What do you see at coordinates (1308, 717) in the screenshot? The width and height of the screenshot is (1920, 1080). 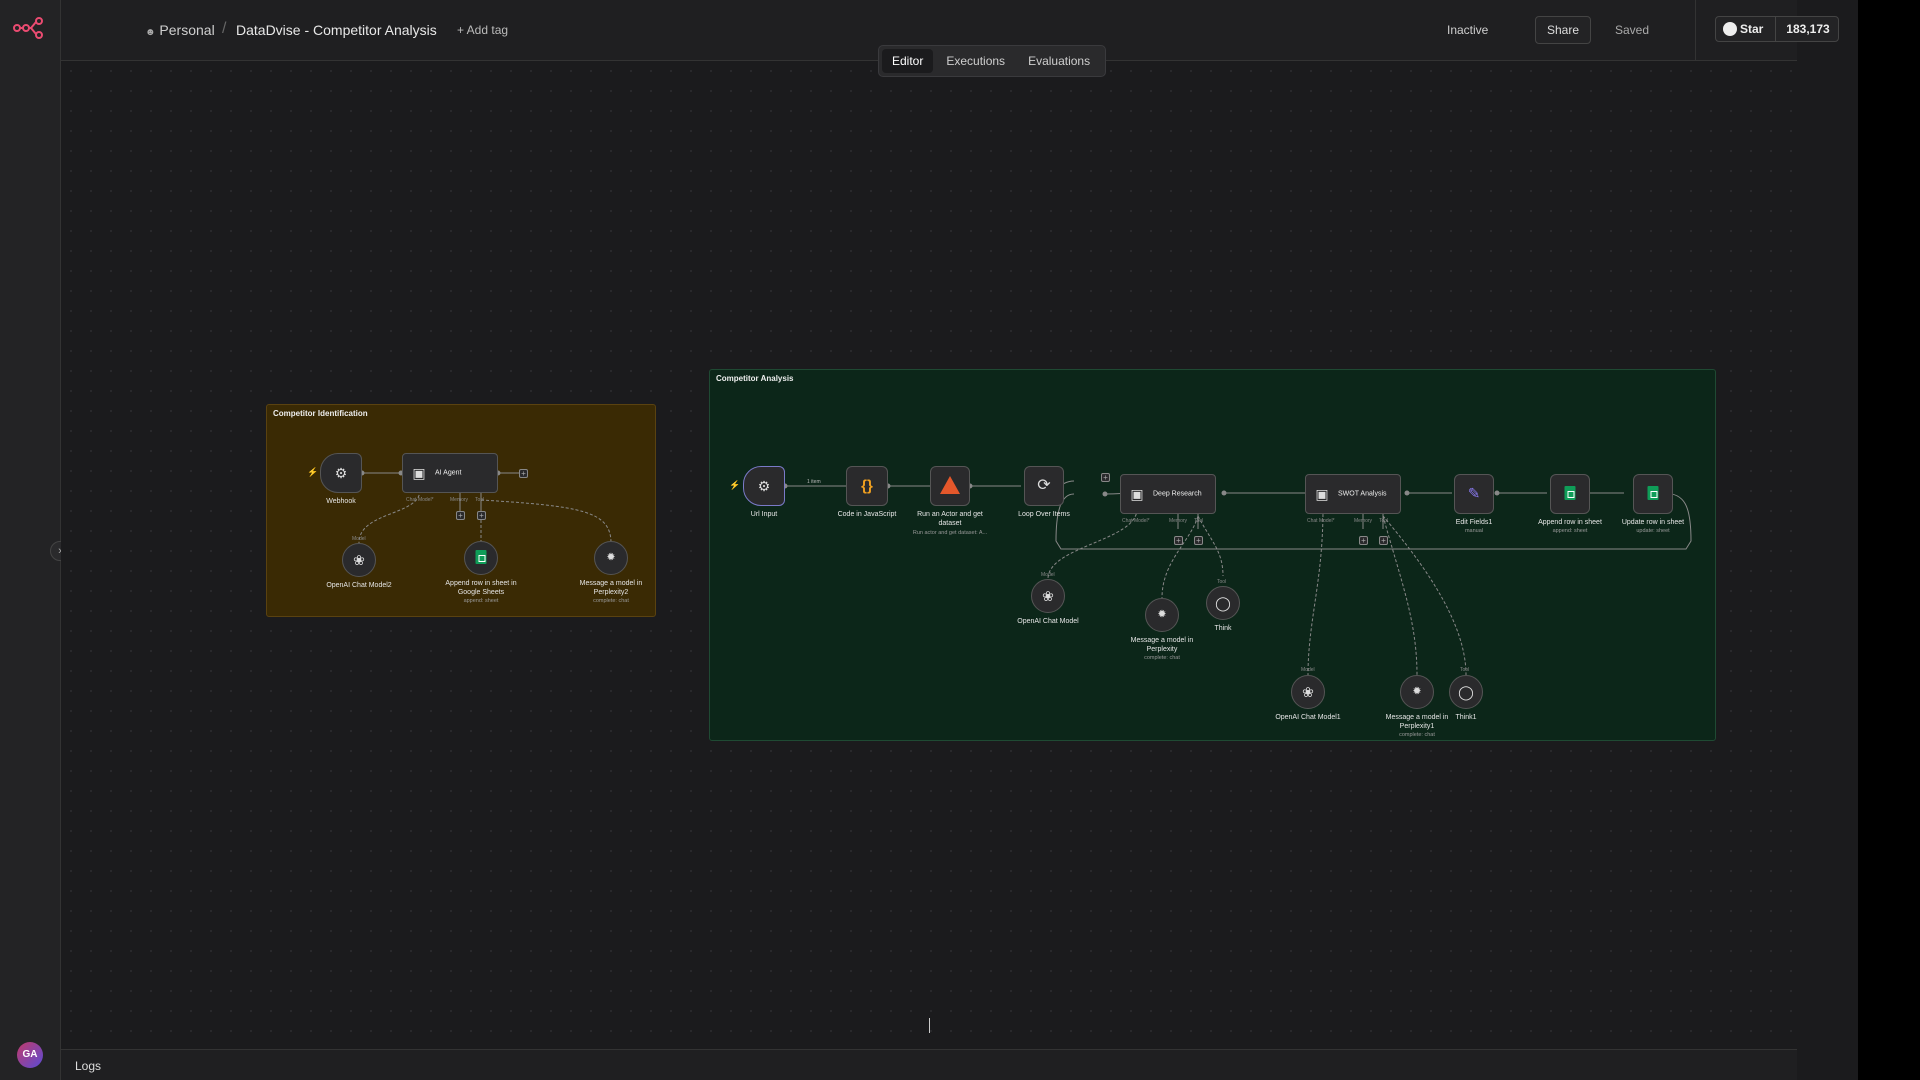 I see `node-label: OpenAI Chat Model1` at bounding box center [1308, 717].